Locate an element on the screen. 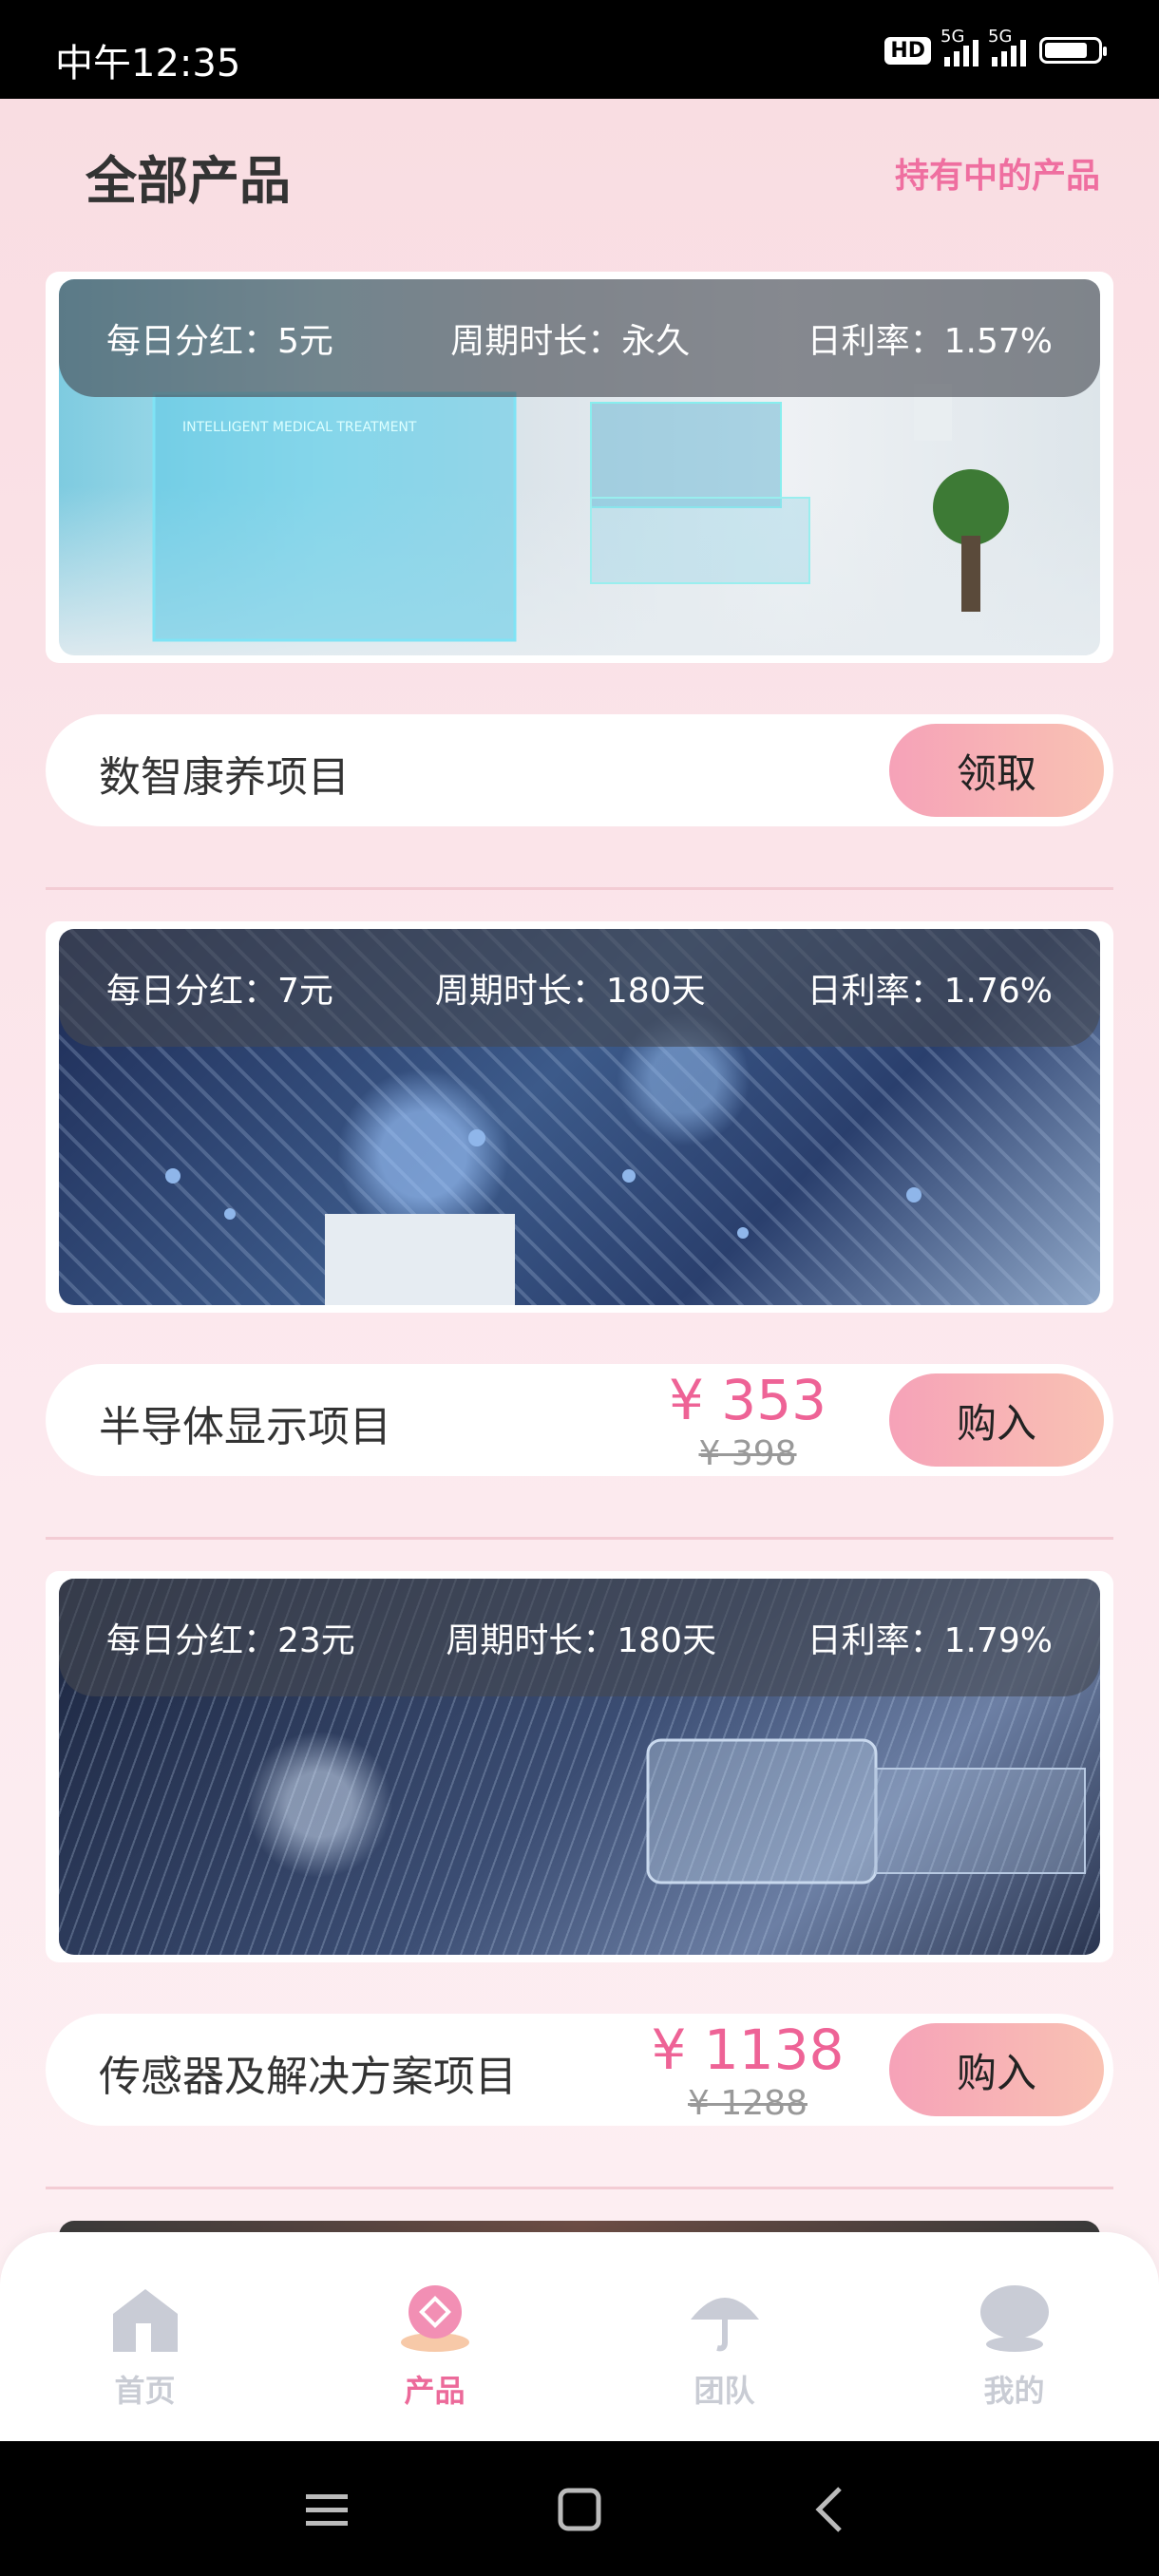  product-info-bar: 每日分红：23元 周期时长：180天 日利率：1.79% is located at coordinates (579, 1637).